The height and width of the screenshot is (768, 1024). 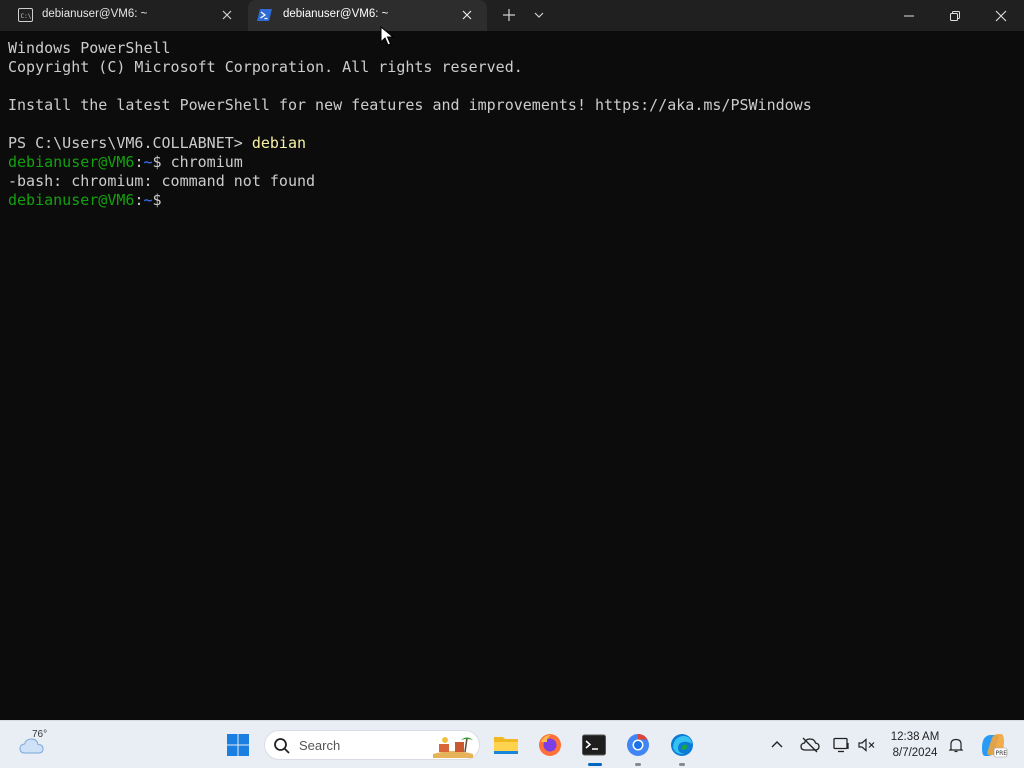 What do you see at coordinates (453, 747) in the screenshot?
I see `search-highlight-illustration-icon` at bounding box center [453, 747].